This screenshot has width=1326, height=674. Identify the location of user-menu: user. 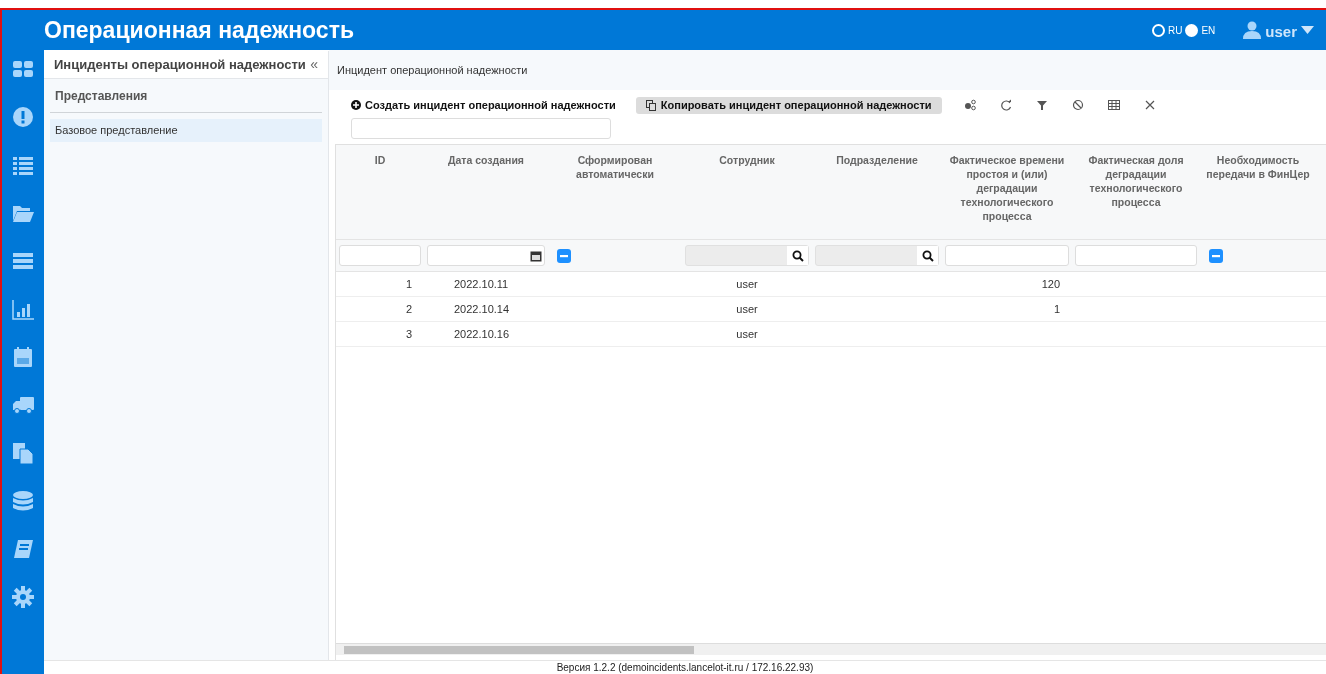
(1281, 32).